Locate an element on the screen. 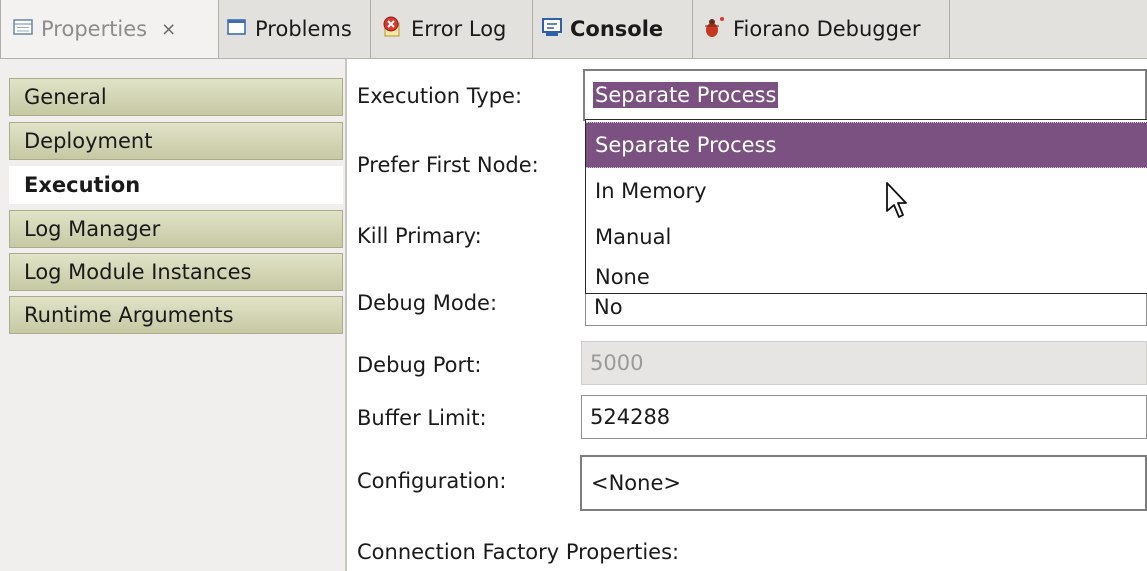 The width and height of the screenshot is (1147, 571). nav-item-label: General is located at coordinates (65, 97).